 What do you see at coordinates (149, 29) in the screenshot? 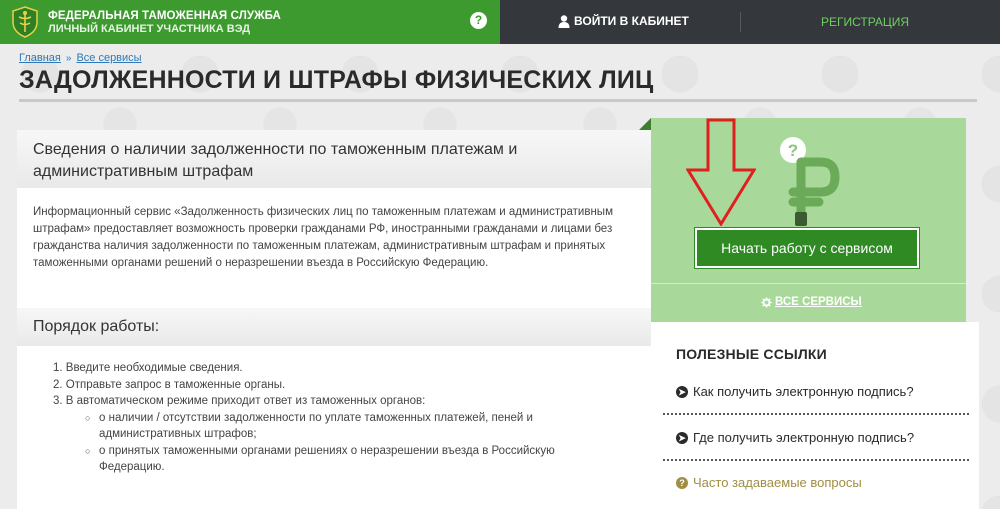
I see `brand-subtitle: ЛИЧНЫЙ КАБИНЕТ УЧАСТНИКА ВЭД` at bounding box center [149, 29].